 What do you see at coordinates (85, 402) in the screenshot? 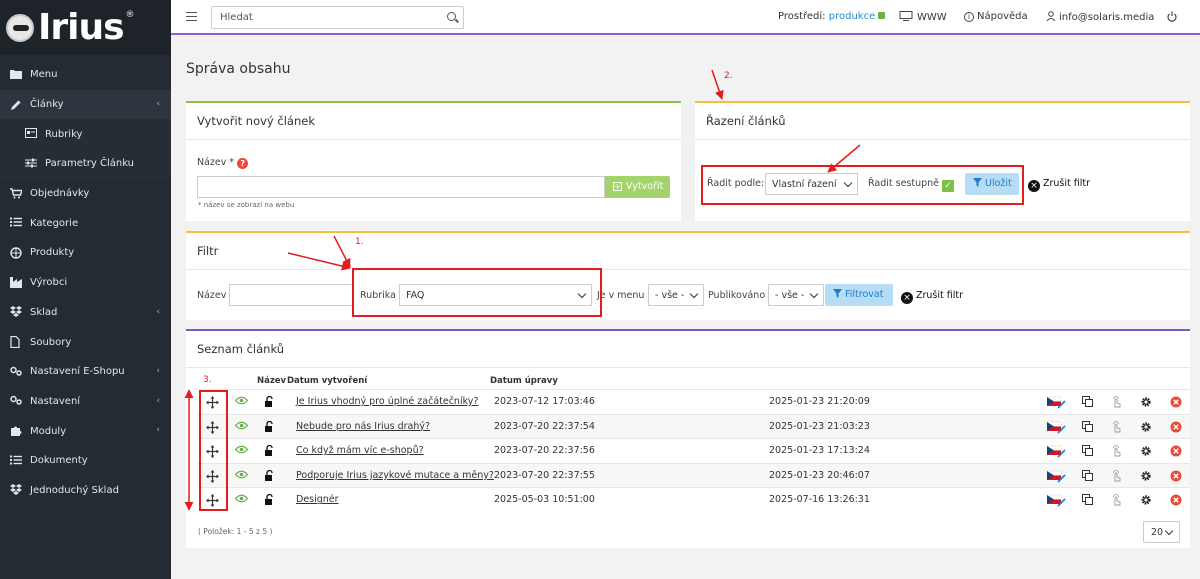
I see `sidebar-item-nastaveni: Nastavení ‹` at bounding box center [85, 402].